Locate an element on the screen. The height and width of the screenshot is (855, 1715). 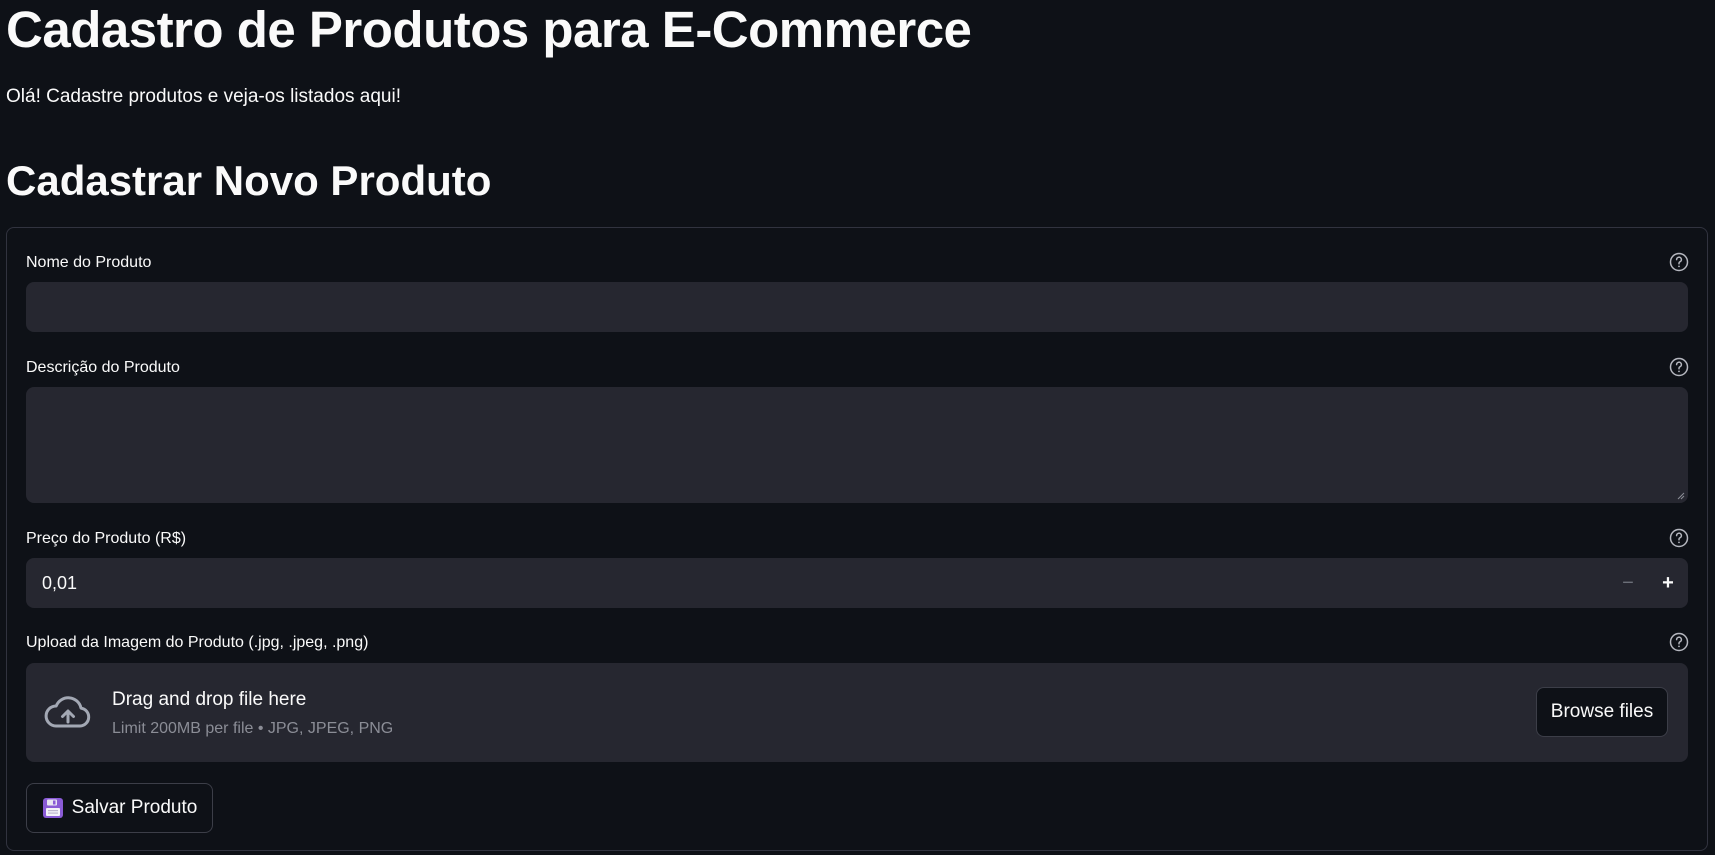
browse-files-button: Browse files is located at coordinates (1602, 712).